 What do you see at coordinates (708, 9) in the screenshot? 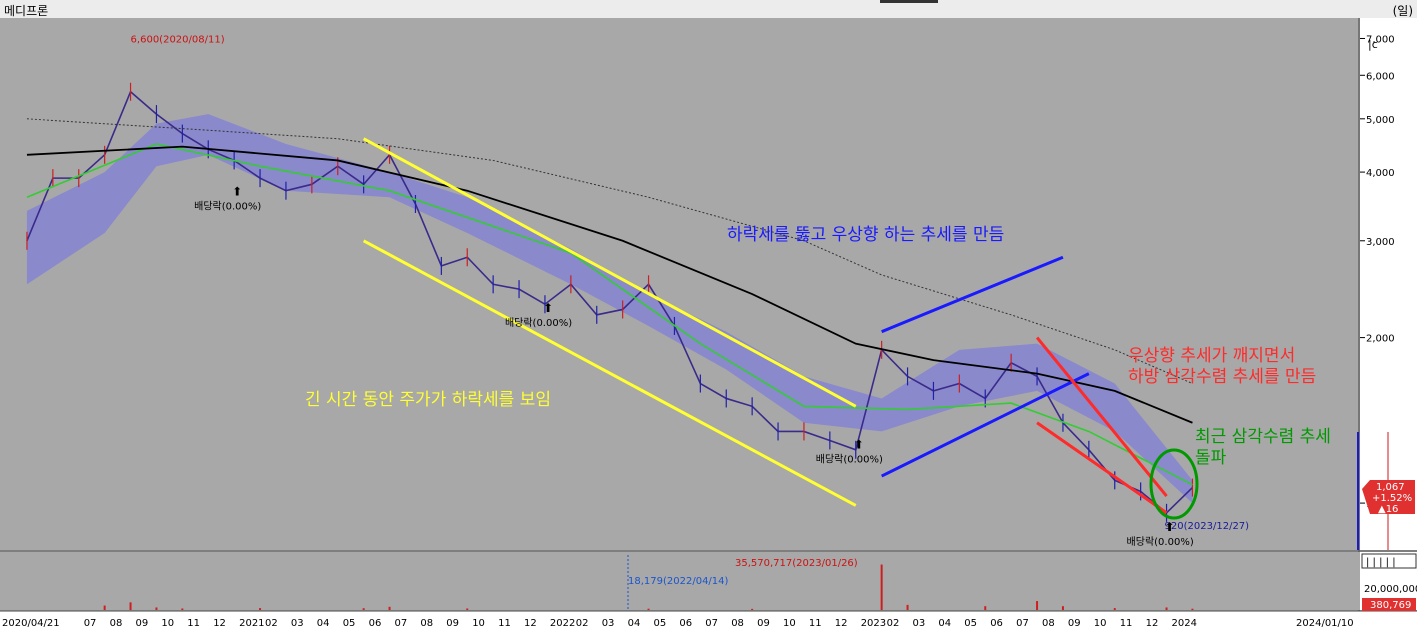
I see `title-bar: 메디프론 (일)` at bounding box center [708, 9].